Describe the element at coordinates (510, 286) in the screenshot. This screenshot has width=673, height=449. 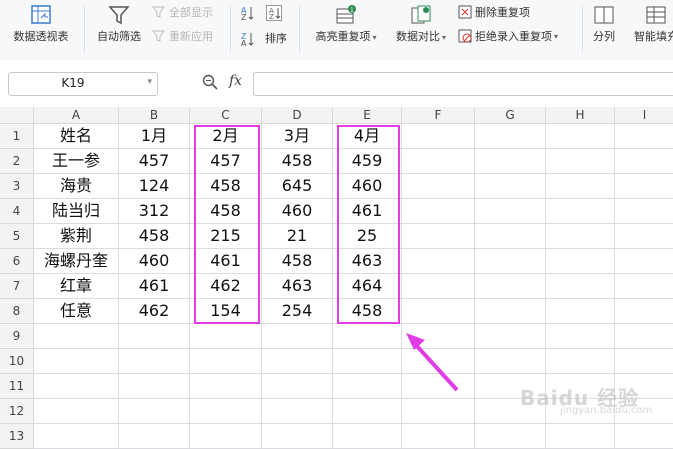
I see `cell-g7` at that location.